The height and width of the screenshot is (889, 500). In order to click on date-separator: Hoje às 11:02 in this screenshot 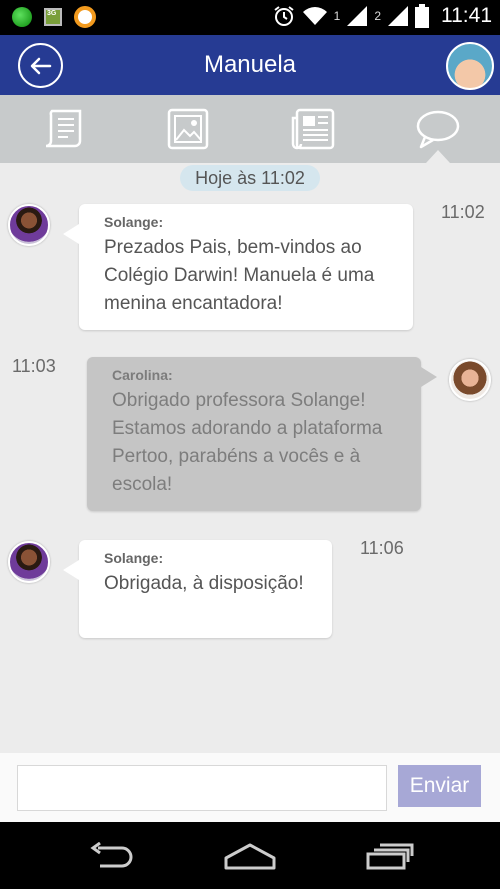, I will do `click(250, 178)`.